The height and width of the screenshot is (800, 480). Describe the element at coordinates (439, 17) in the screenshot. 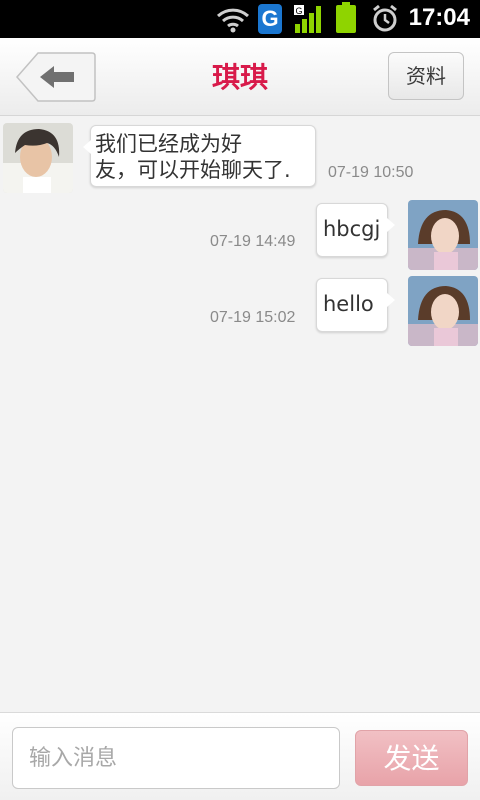

I see `status-time: 17:04` at that location.